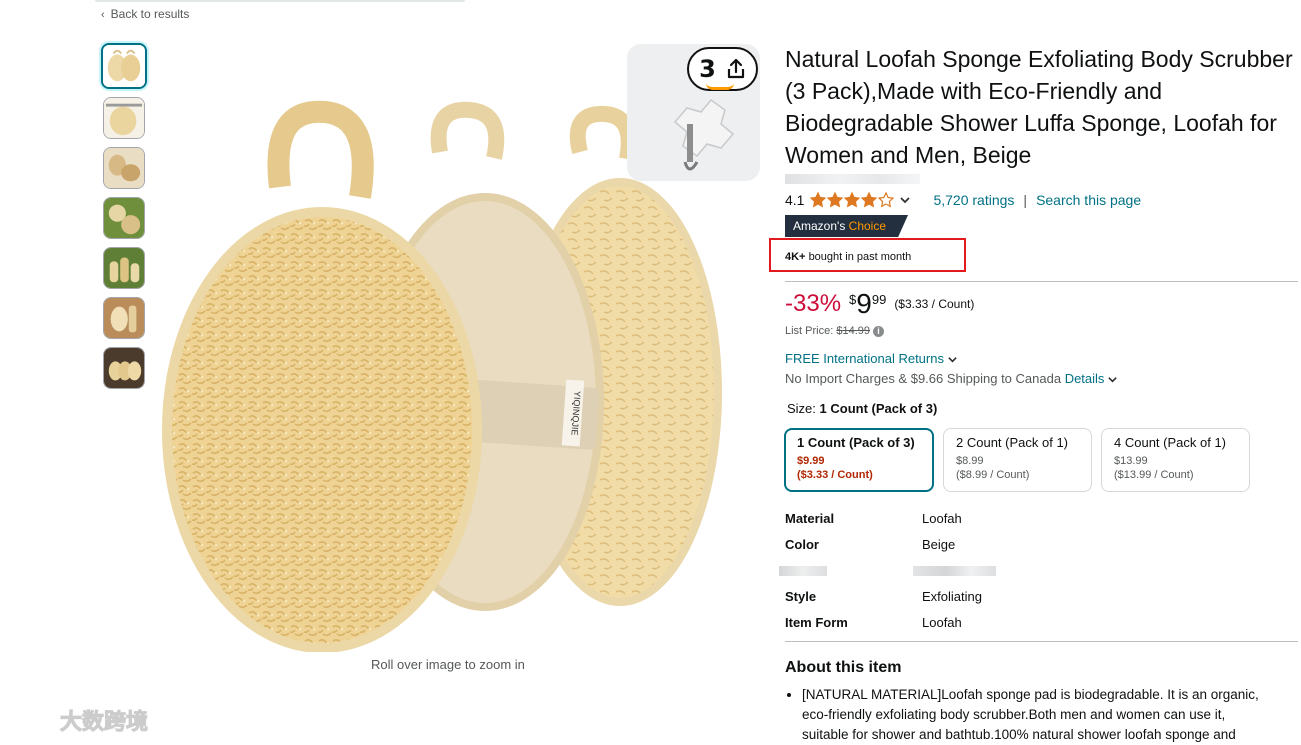  Describe the element at coordinates (973, 200) in the screenshot. I see `ratings-count-link: 5,720 ratings` at that location.